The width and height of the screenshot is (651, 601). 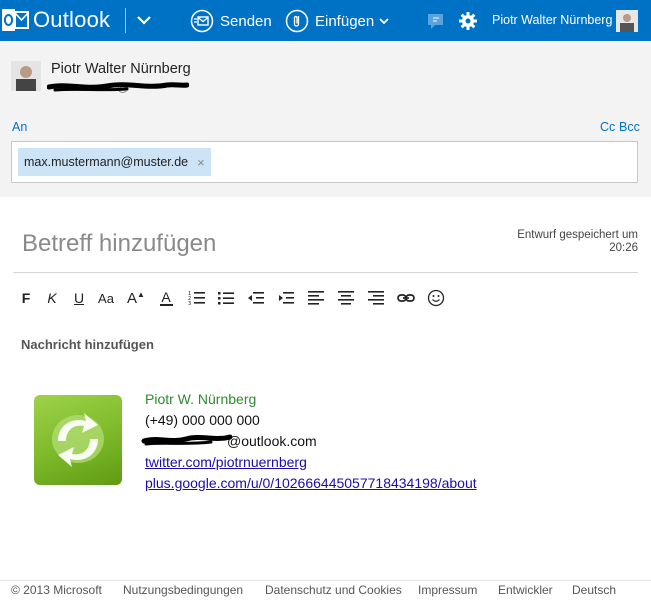 I want to click on grow-font-button: A ▲, so click(x=136, y=298).